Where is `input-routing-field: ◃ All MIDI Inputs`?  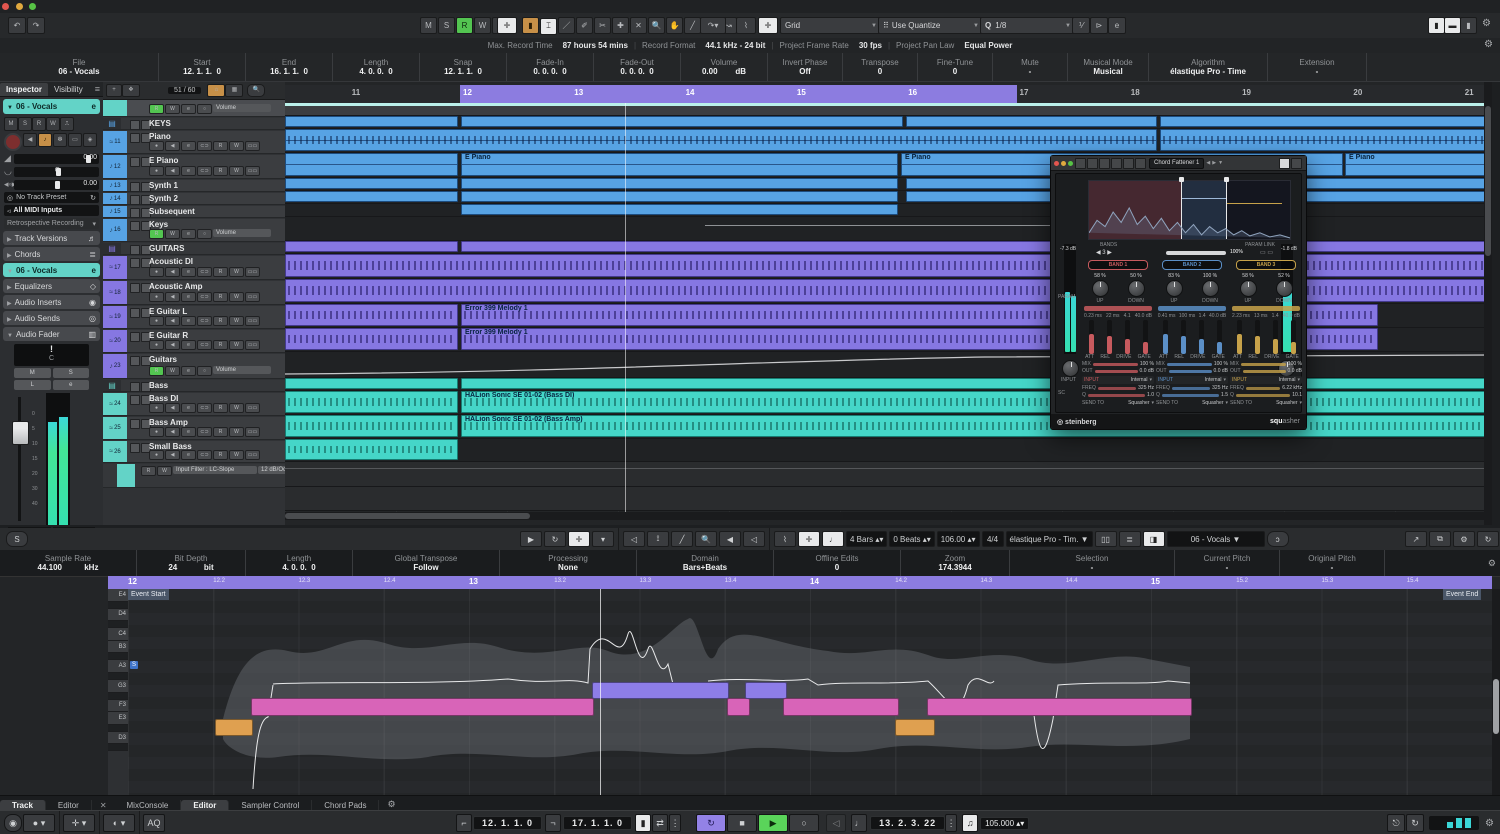
input-routing-field: ◃ All MIDI Inputs is located at coordinates (51, 210).